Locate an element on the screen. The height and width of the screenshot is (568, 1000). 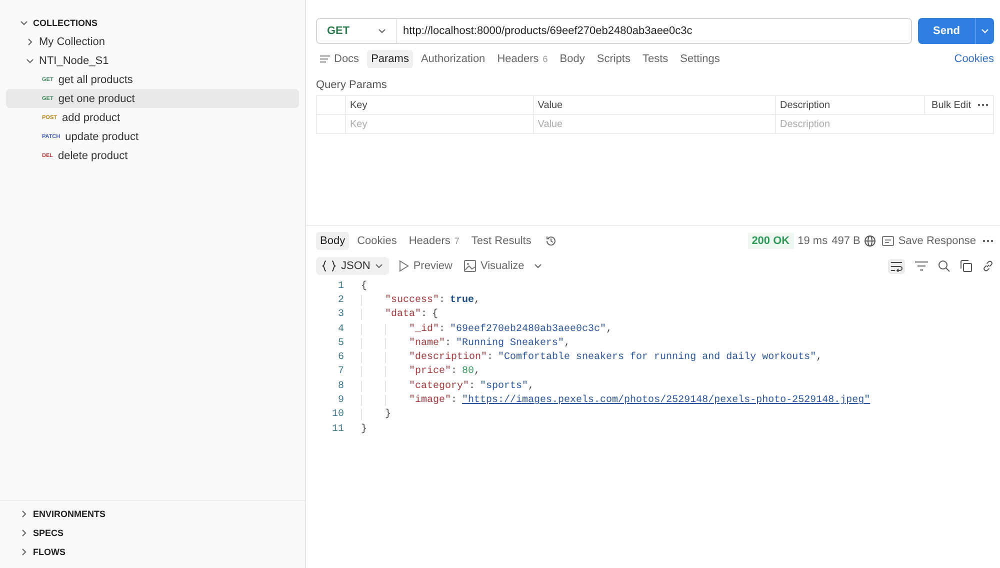
save-response-button: Save Response is located at coordinates (929, 241).